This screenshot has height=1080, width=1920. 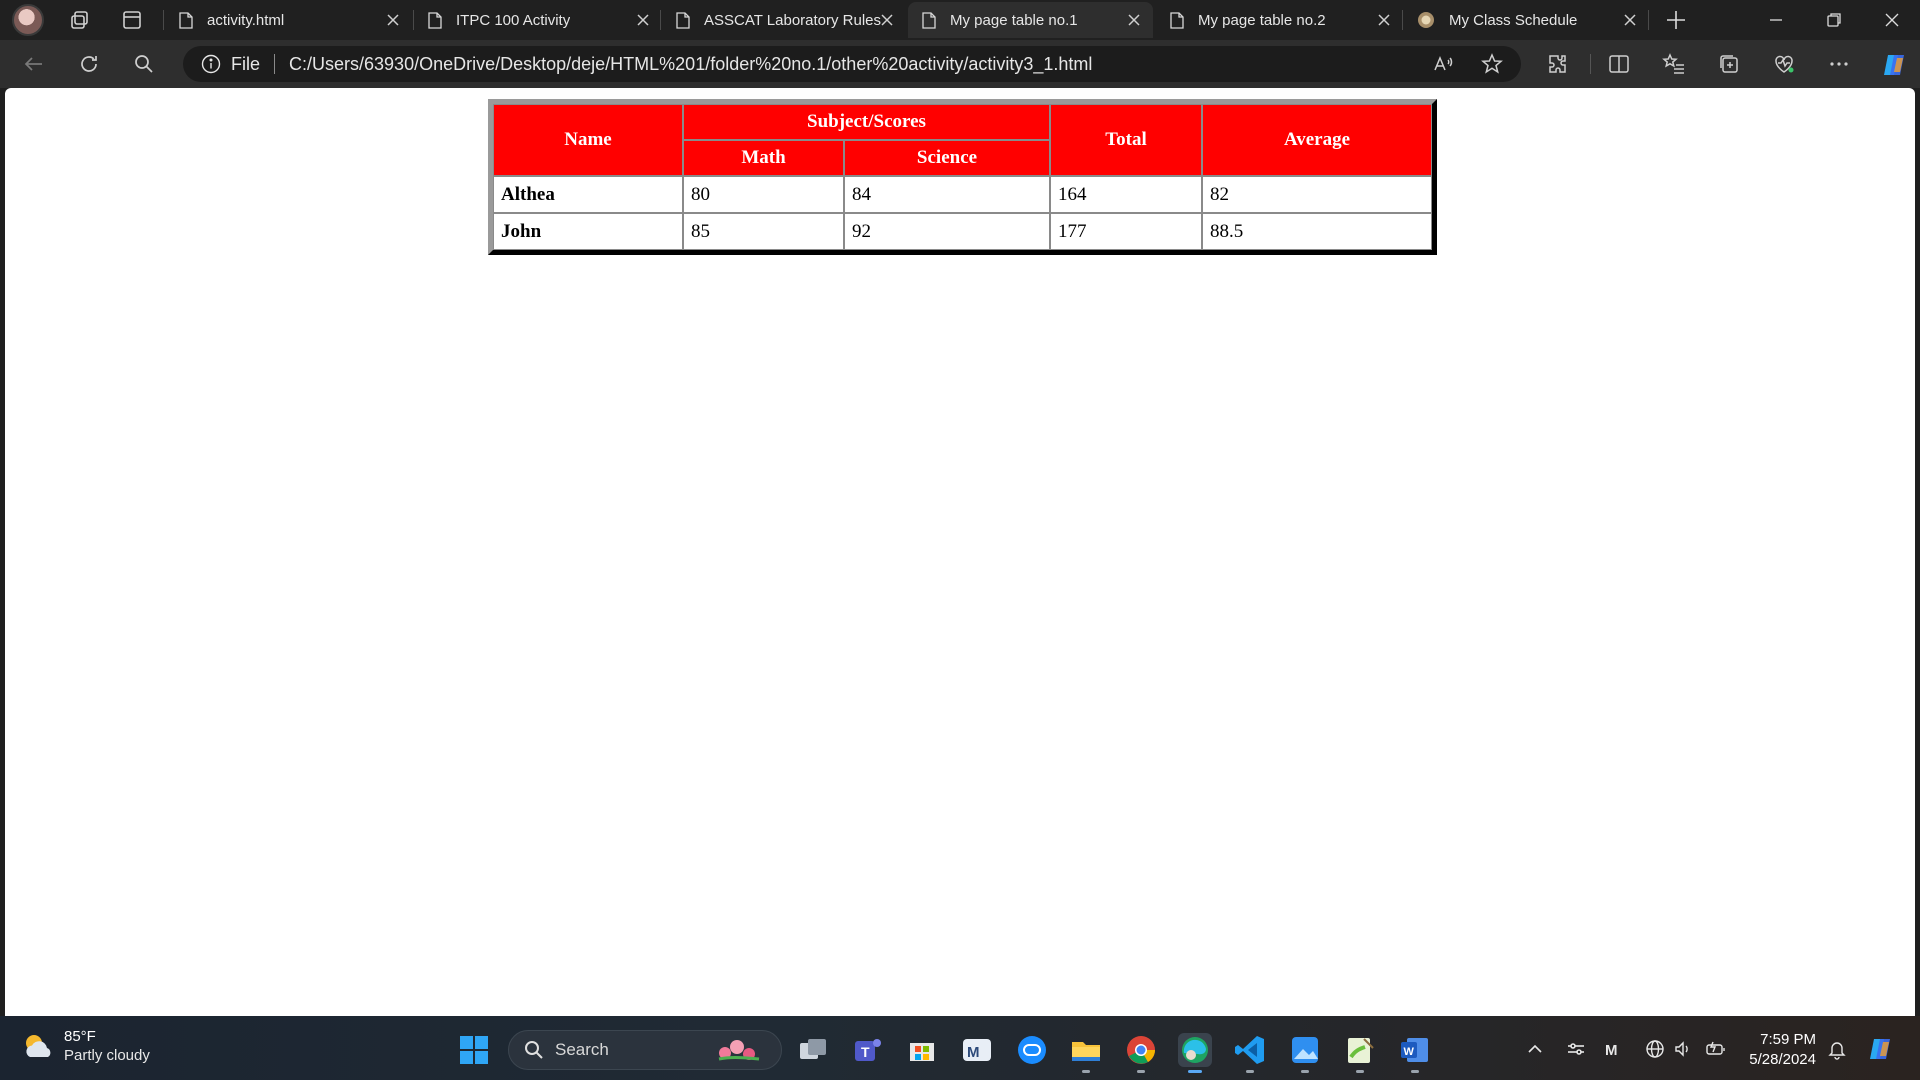 I want to click on favorite-star-icon, so click(x=1492, y=64).